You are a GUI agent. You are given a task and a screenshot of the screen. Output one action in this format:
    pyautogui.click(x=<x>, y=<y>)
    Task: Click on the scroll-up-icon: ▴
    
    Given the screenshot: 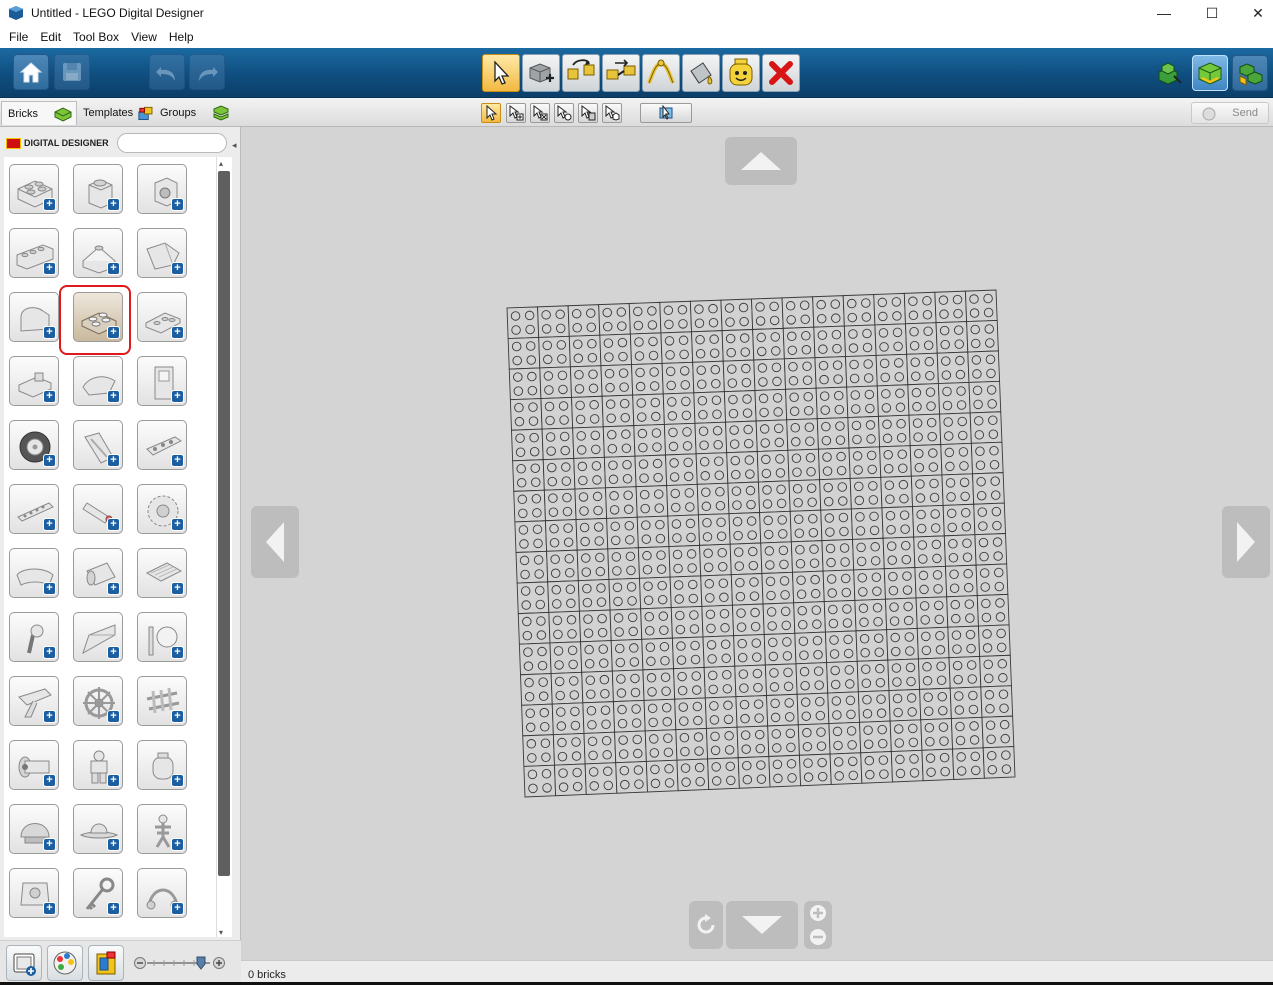 What is the action you would take?
    pyautogui.click(x=221, y=163)
    